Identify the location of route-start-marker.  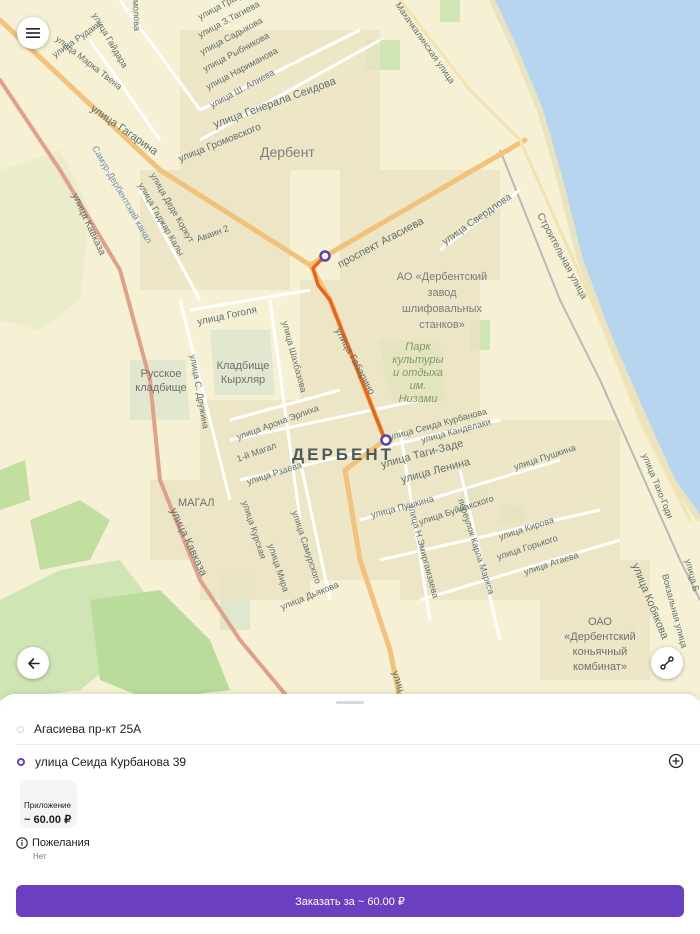
(325, 256).